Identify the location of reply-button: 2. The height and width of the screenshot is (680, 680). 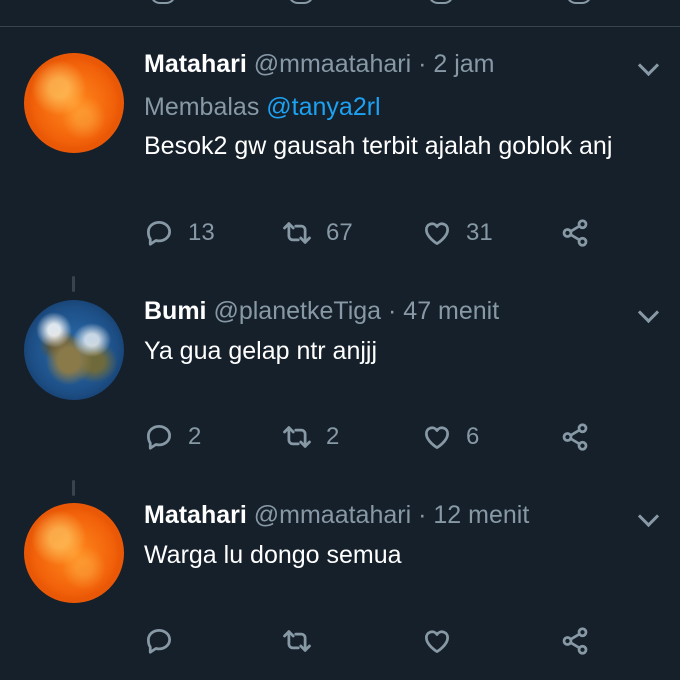
(172, 437).